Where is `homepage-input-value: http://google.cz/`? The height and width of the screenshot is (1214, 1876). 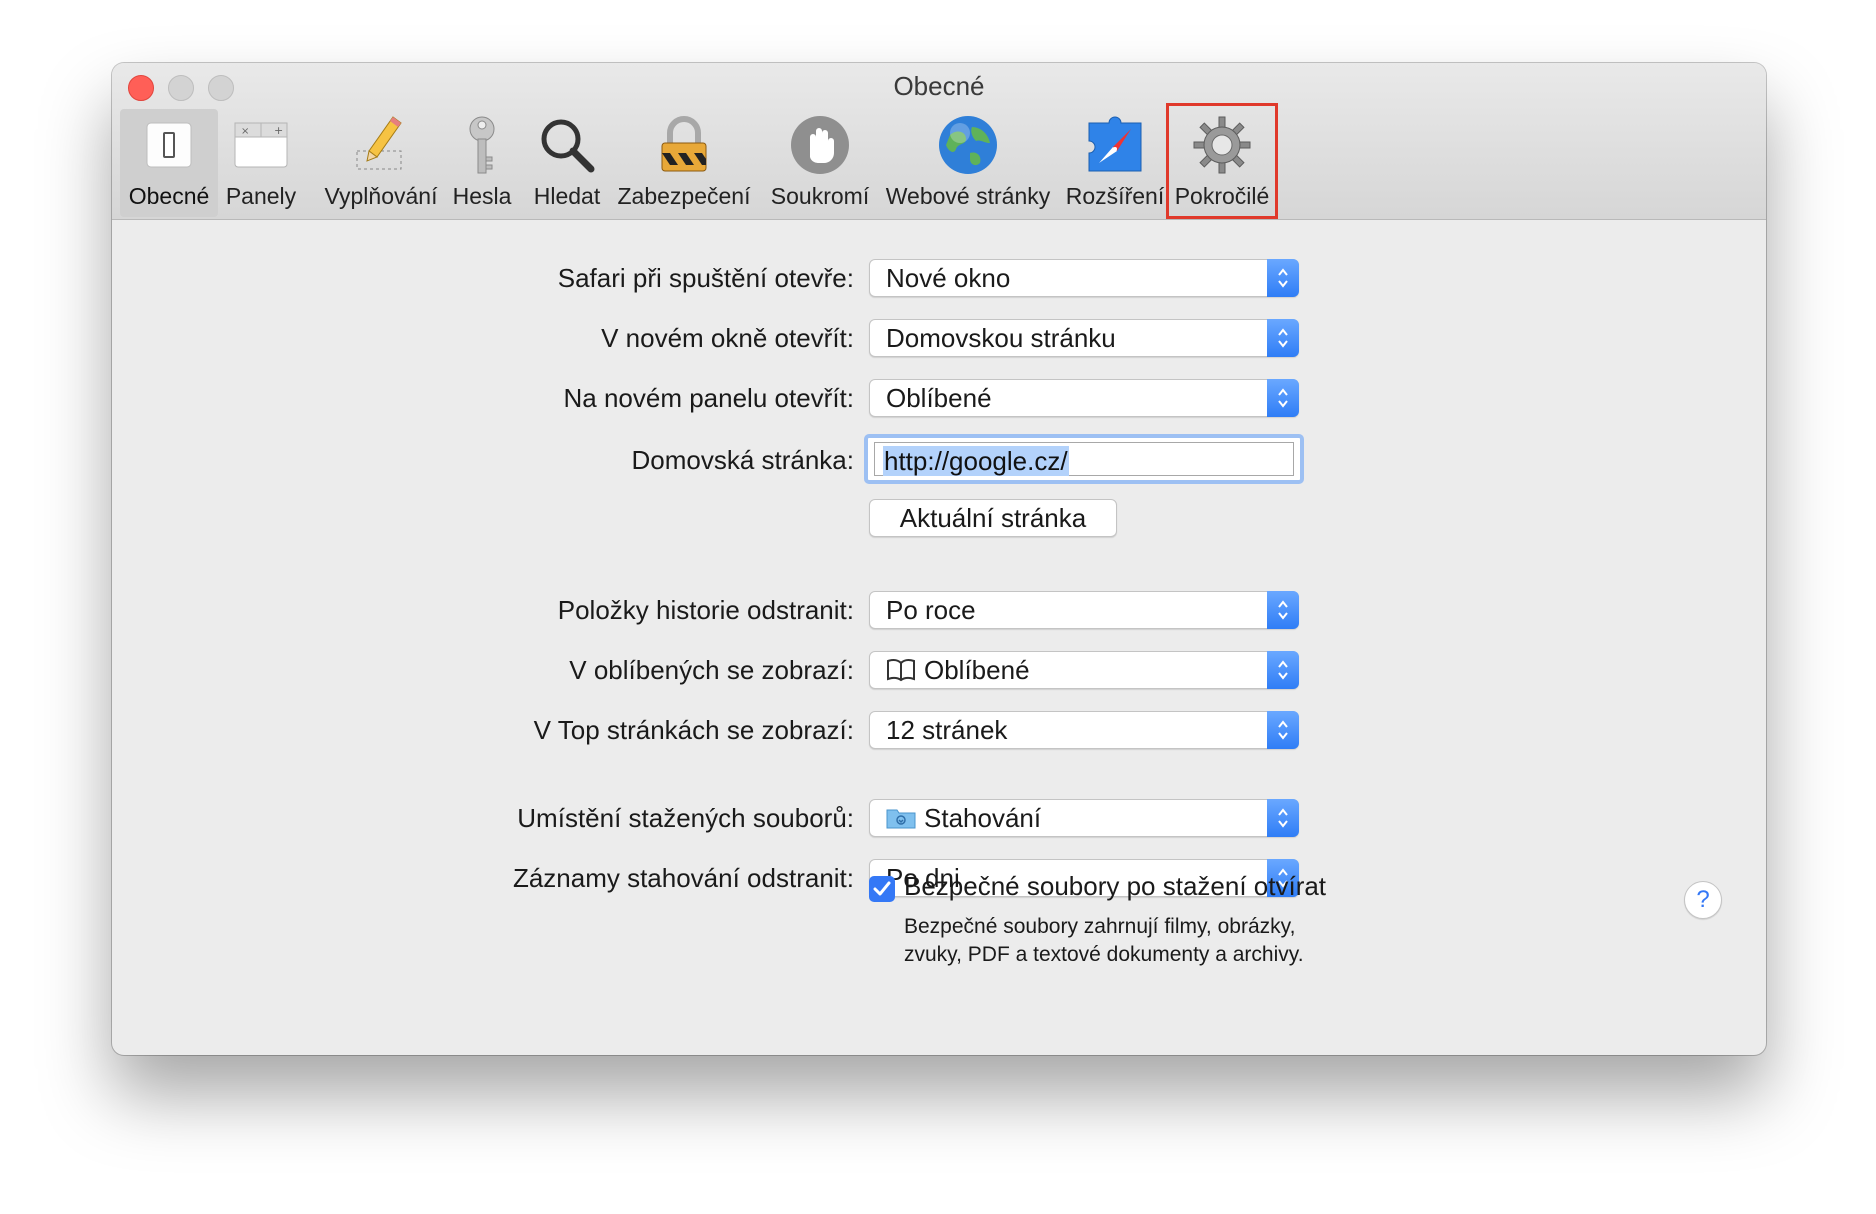 homepage-input-value: http://google.cz/ is located at coordinates (976, 461).